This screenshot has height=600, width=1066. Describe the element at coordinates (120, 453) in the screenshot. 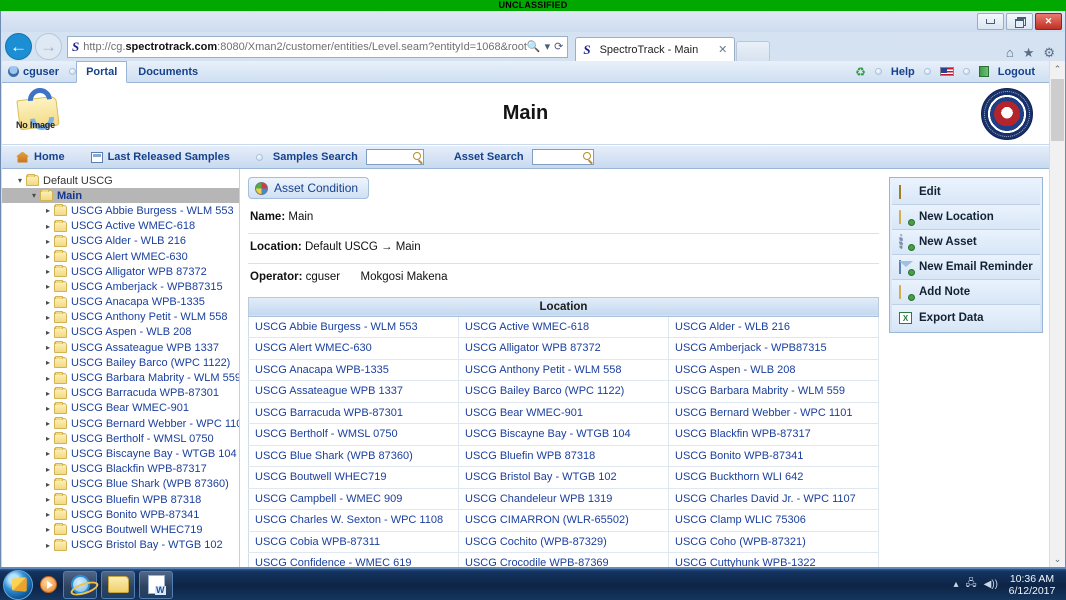

I see `tree-node-item: ▸ USCG Biscayne Bay - WTGB 104` at that location.